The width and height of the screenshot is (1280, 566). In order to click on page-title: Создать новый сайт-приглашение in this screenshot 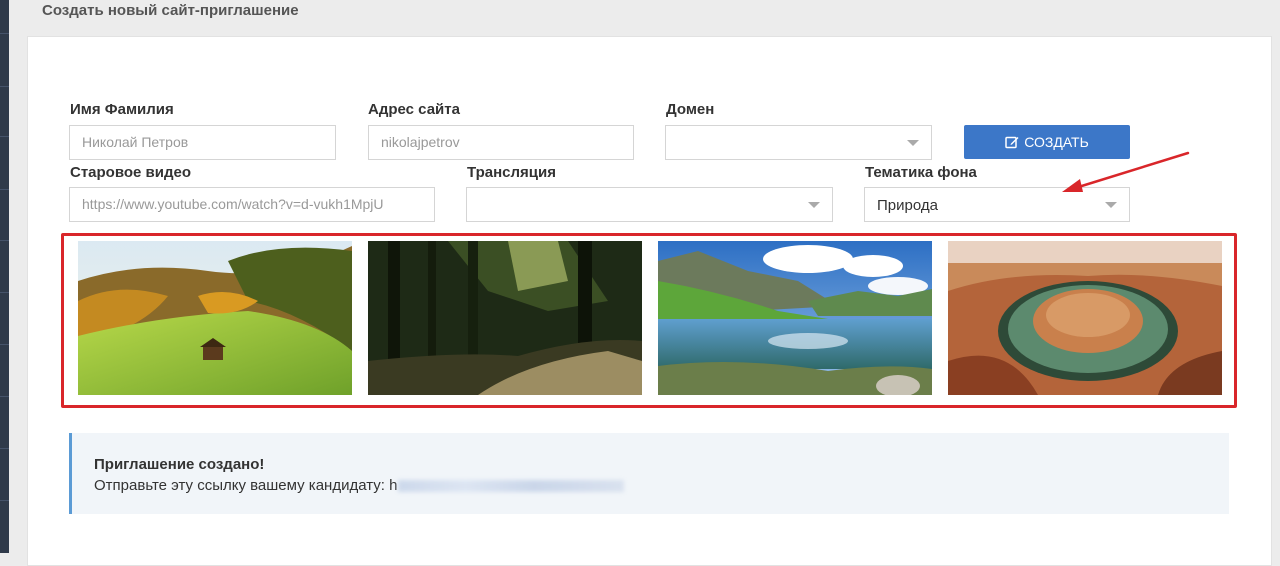, I will do `click(170, 10)`.